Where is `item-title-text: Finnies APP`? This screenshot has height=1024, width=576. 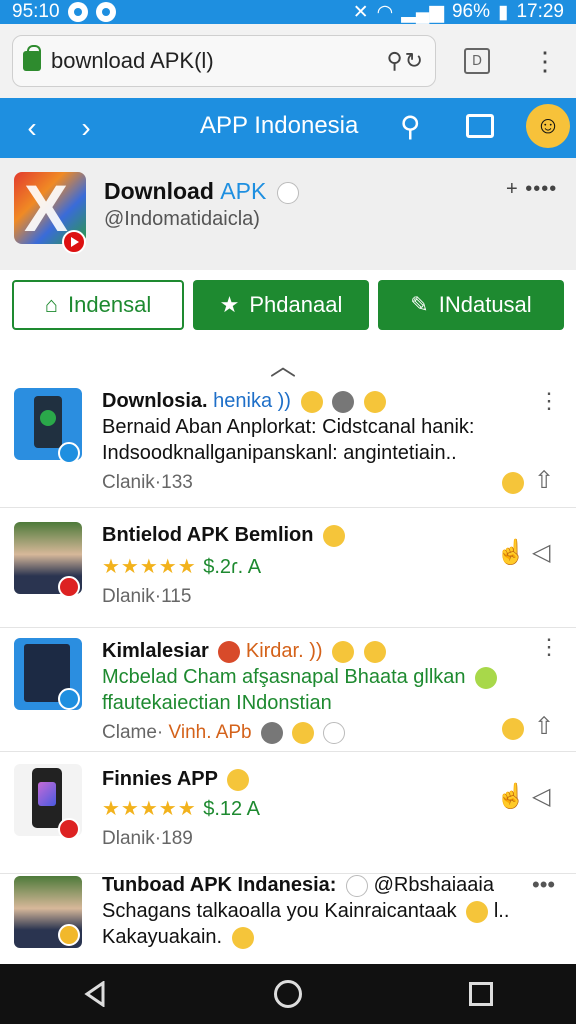
item-title-text: Finnies APP is located at coordinates (160, 779).